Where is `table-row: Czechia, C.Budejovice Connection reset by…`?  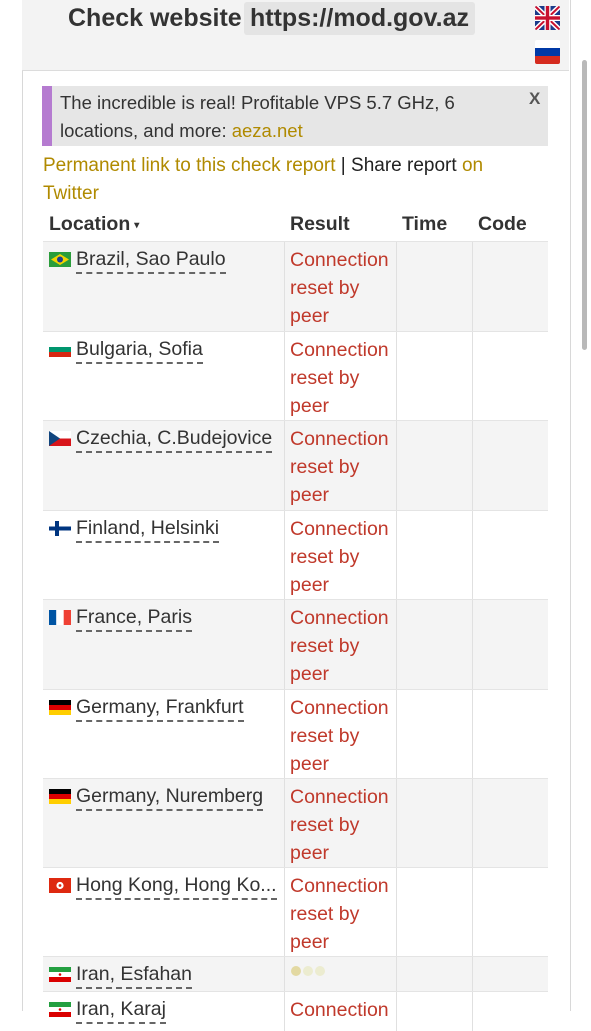
table-row: Czechia, C.Budejovice Connection reset by… is located at coordinates (295, 465).